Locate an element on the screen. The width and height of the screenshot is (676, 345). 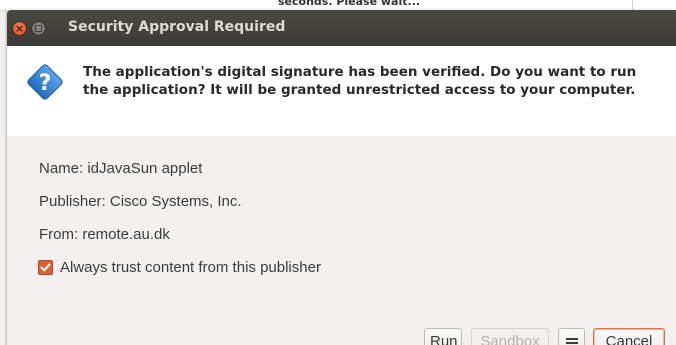
menu-icon is located at coordinates (571, 341).